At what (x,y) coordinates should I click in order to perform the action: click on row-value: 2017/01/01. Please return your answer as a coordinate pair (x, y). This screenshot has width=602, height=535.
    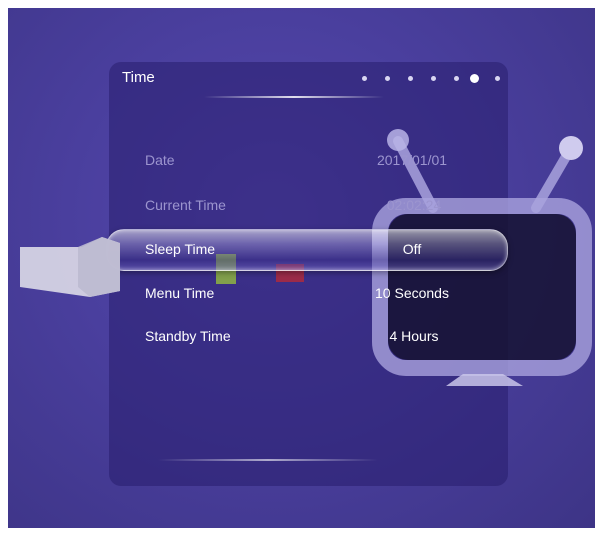
    Looking at the image, I should click on (412, 160).